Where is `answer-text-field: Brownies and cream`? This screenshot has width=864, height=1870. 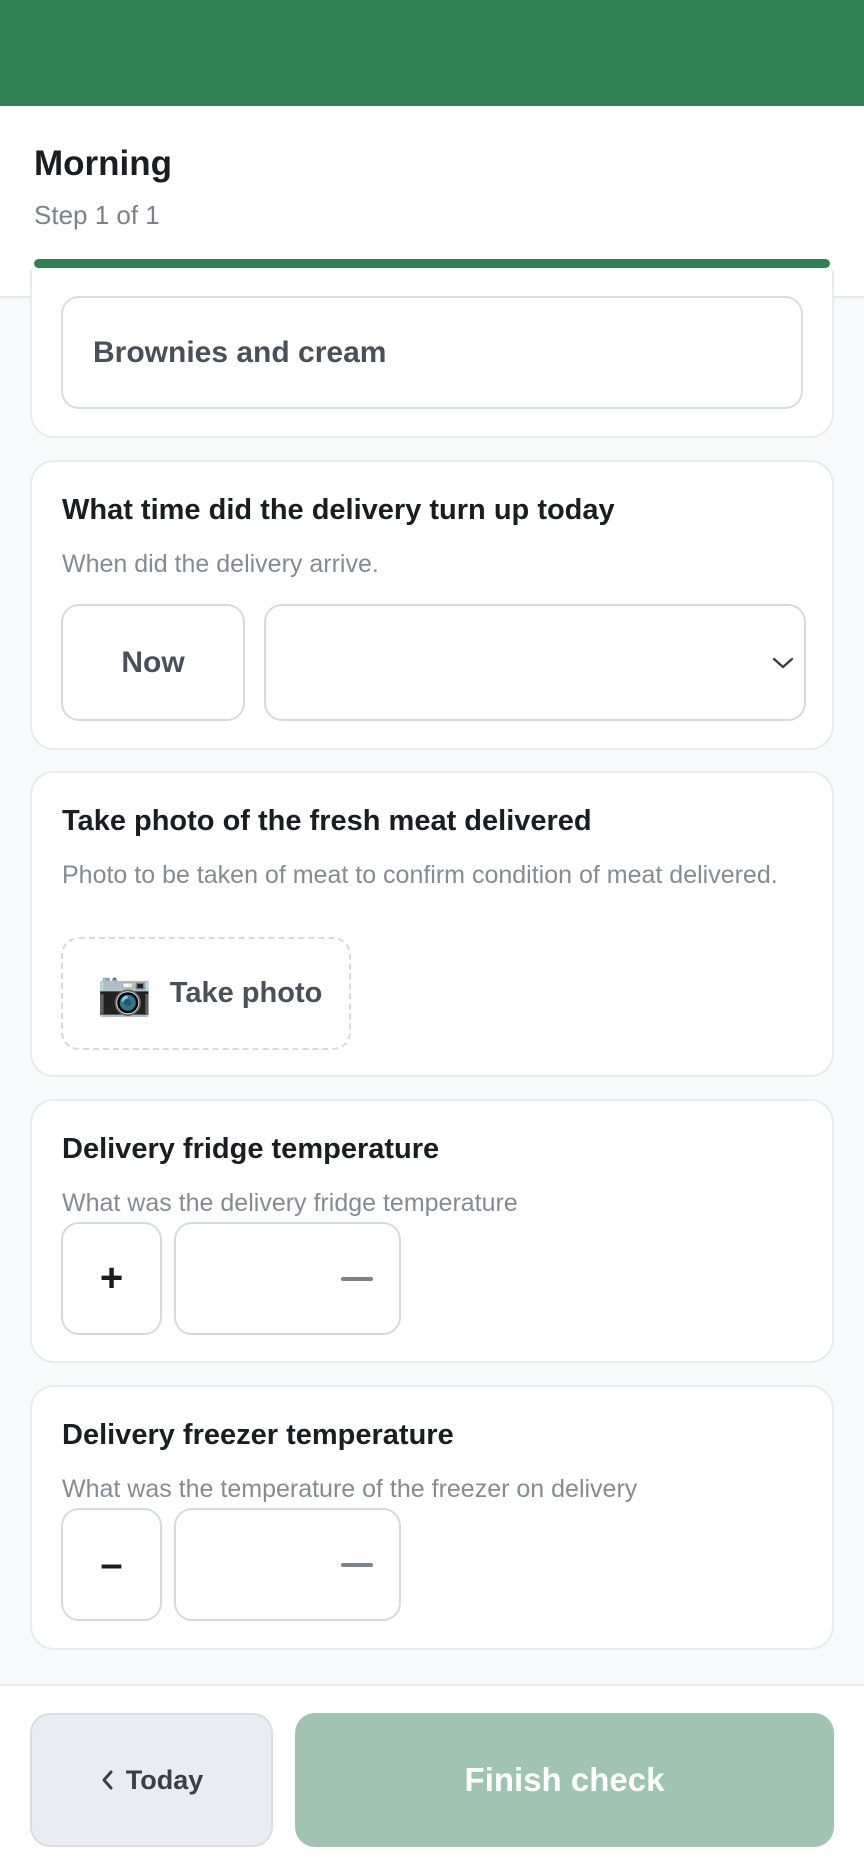 answer-text-field: Brownies and cream is located at coordinates (432, 352).